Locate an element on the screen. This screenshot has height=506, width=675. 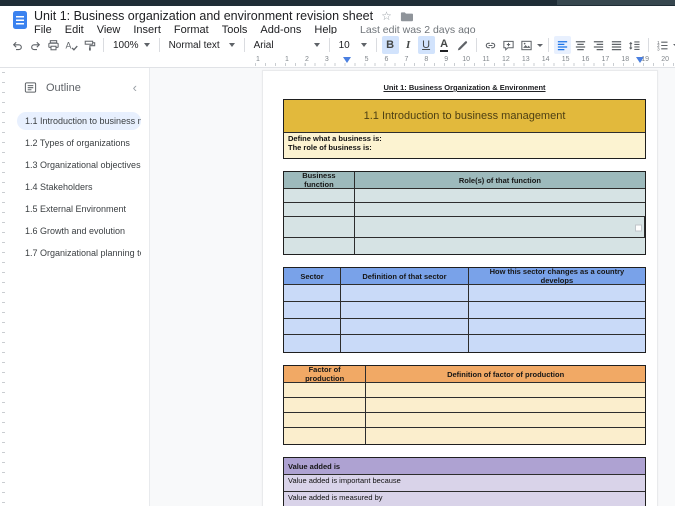
ruler-number: 5 is located at coordinates (366, 59).